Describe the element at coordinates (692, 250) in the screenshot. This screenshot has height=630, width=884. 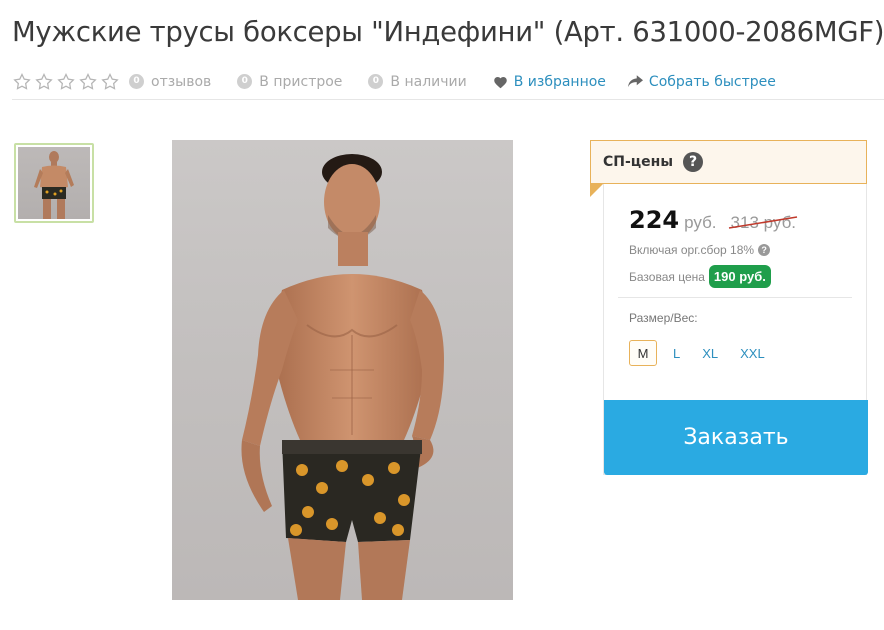
I see `fee-note-text: Включая орг.сбор 18%` at that location.